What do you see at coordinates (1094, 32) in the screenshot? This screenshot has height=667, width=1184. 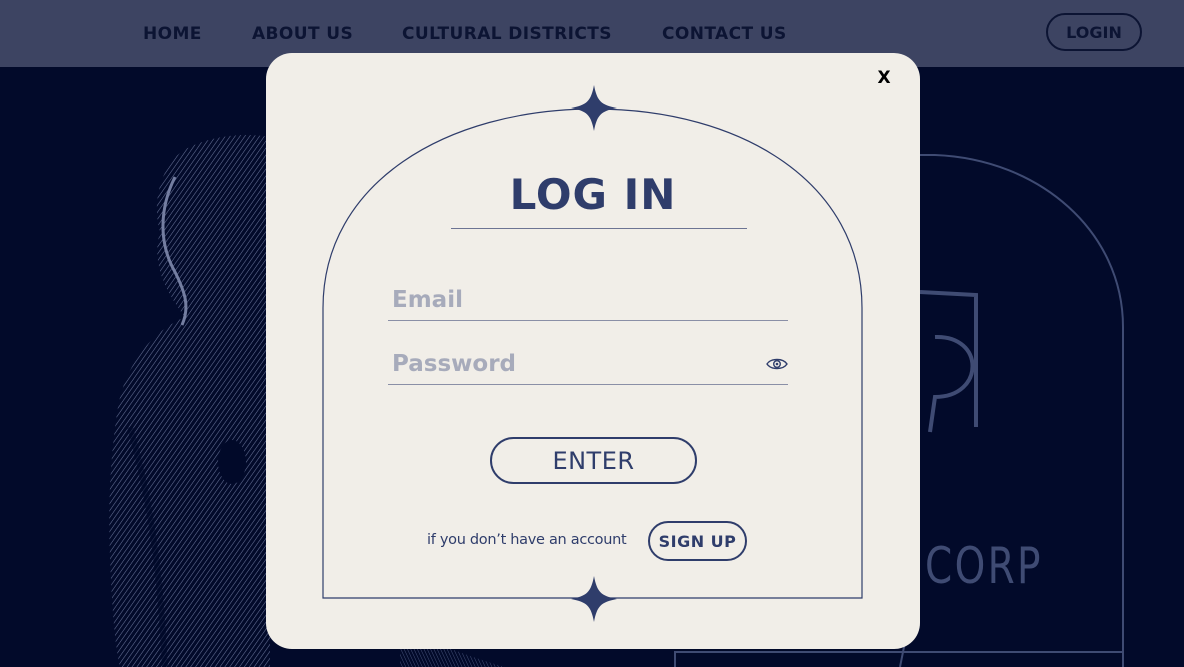 I see `nav-login-button: LOGIN` at bounding box center [1094, 32].